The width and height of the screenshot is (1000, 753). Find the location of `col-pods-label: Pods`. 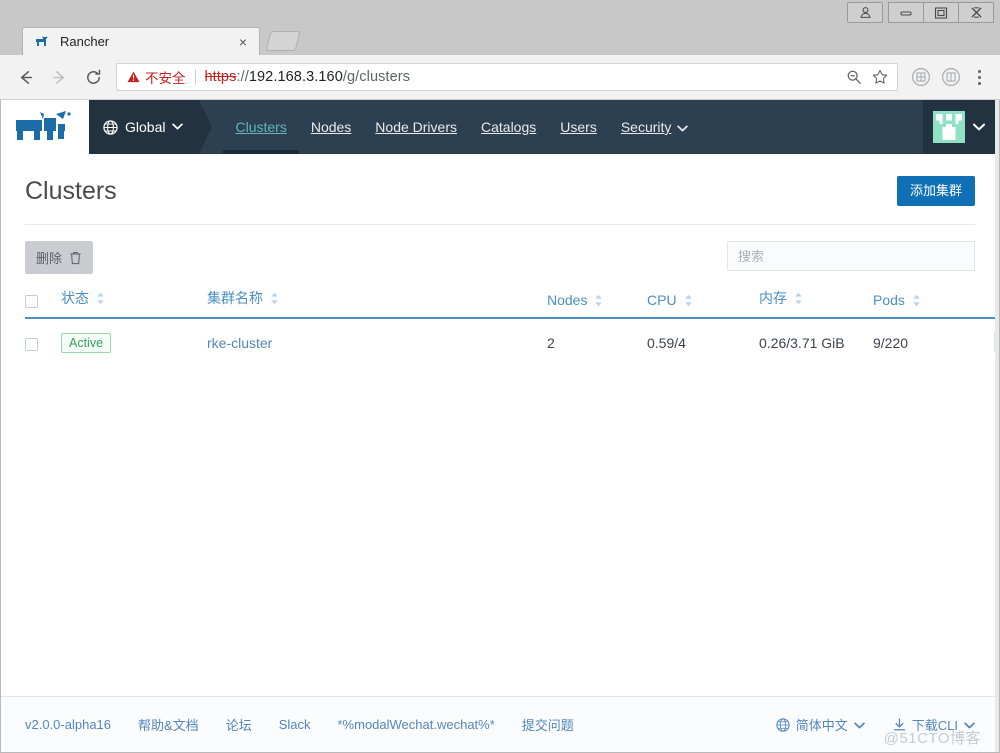

col-pods-label: Pods is located at coordinates (889, 300).